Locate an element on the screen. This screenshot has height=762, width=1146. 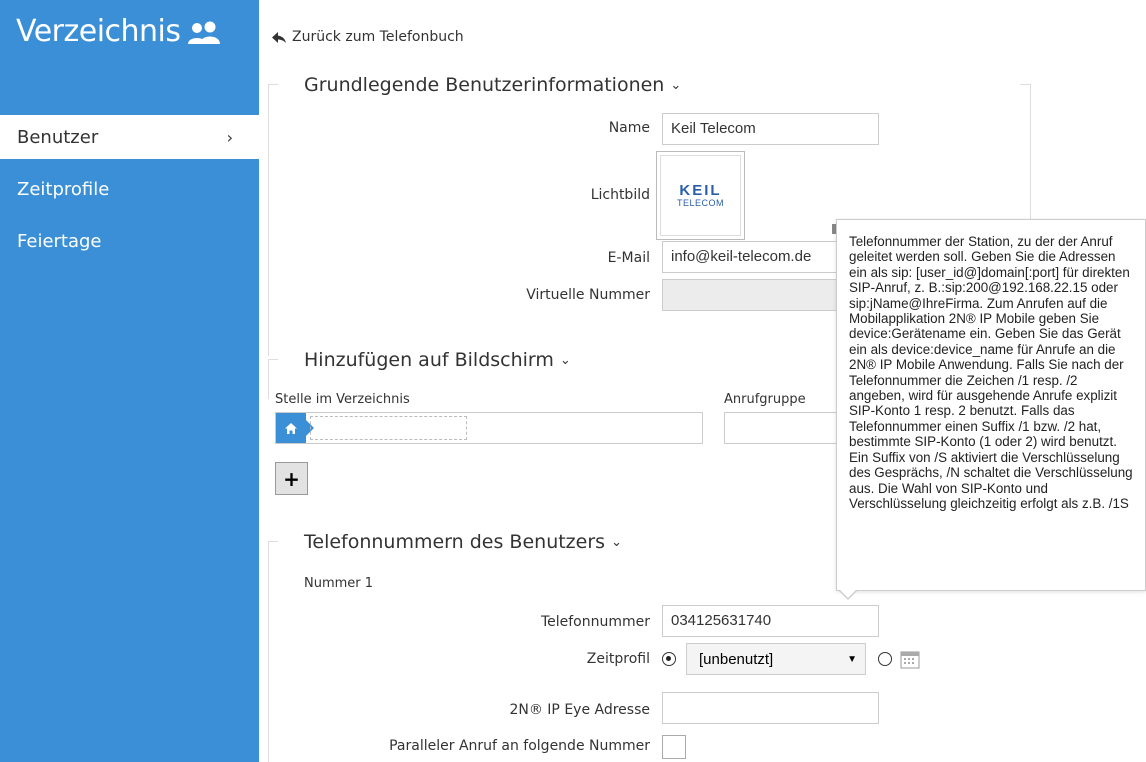
back-link: Zurück zum Telefonbuch is located at coordinates (368, 37).